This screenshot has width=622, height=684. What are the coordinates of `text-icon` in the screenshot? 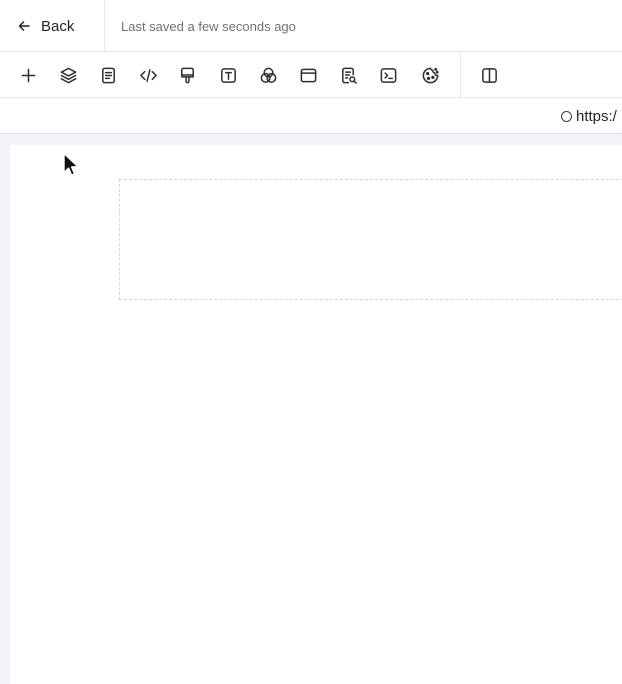 It's located at (228, 75).